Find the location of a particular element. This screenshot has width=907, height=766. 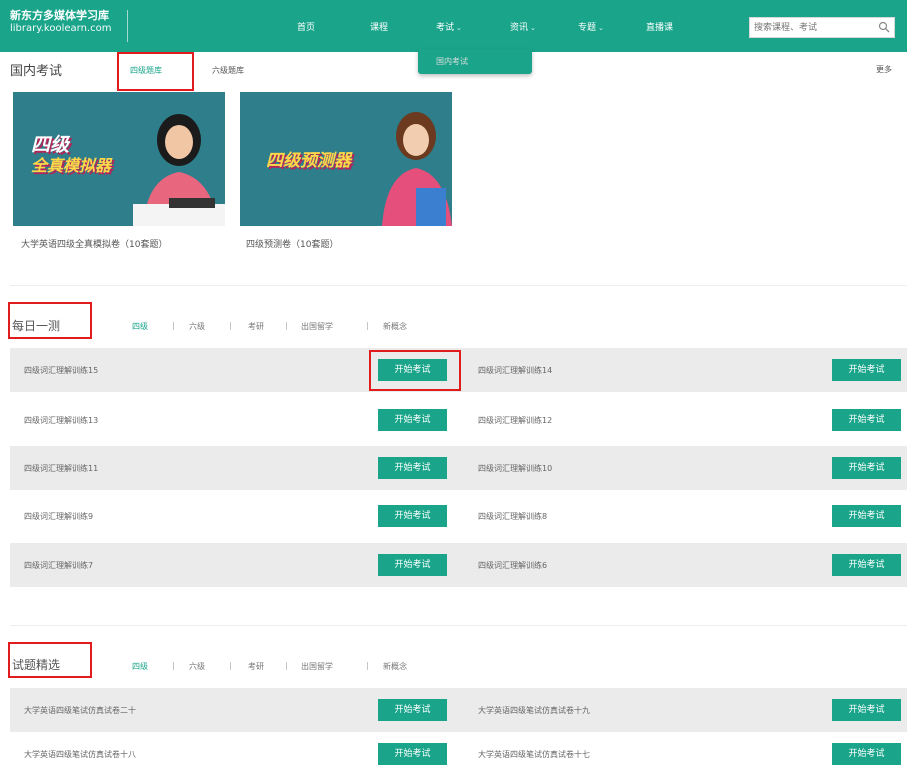

nav-topics: 专题 ⌄ is located at coordinates (591, 26).